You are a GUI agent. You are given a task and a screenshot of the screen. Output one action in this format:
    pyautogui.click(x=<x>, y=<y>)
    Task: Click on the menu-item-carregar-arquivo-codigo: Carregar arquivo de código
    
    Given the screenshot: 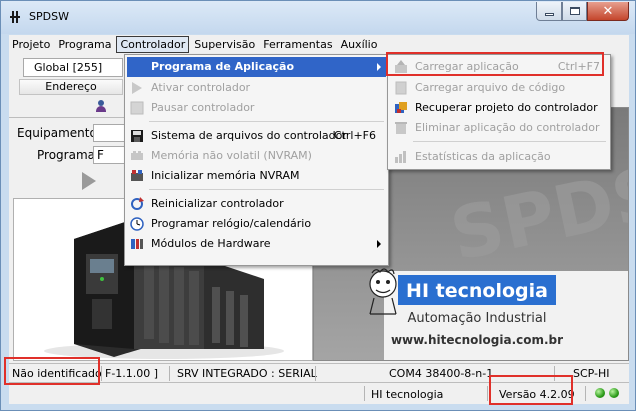 What is the action you would take?
    pyautogui.click(x=499, y=88)
    